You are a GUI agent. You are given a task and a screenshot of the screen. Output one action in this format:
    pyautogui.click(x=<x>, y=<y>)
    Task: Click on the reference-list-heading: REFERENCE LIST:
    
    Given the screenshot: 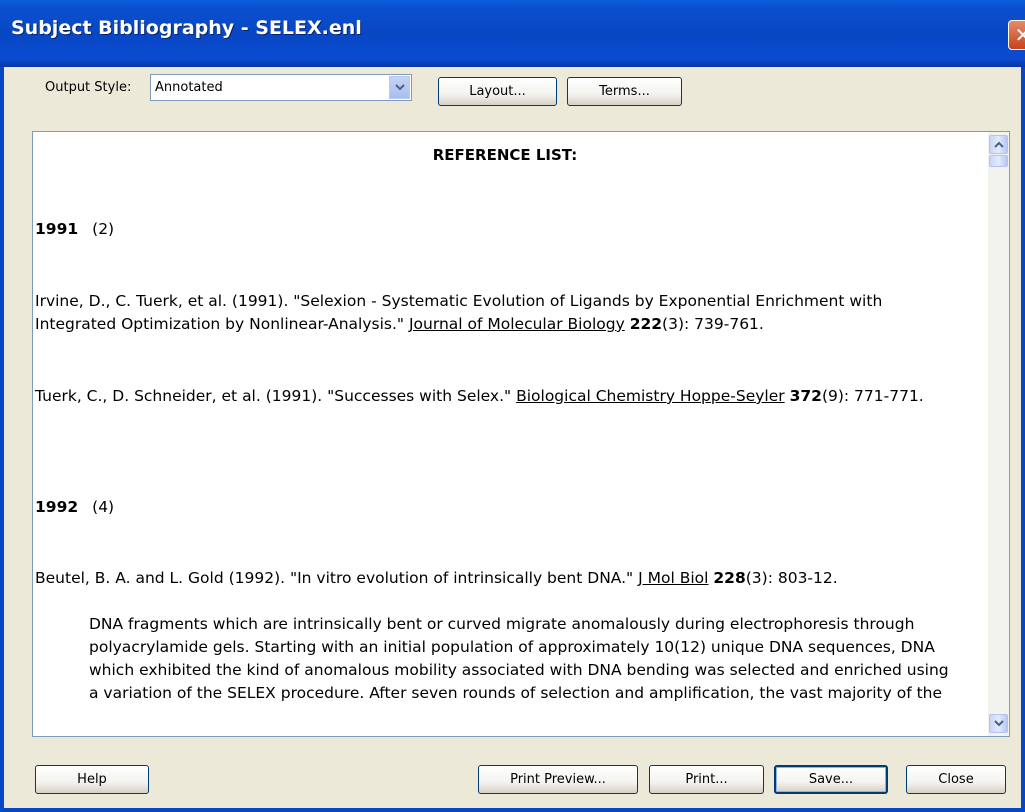 What is the action you would take?
    pyautogui.click(x=505, y=155)
    